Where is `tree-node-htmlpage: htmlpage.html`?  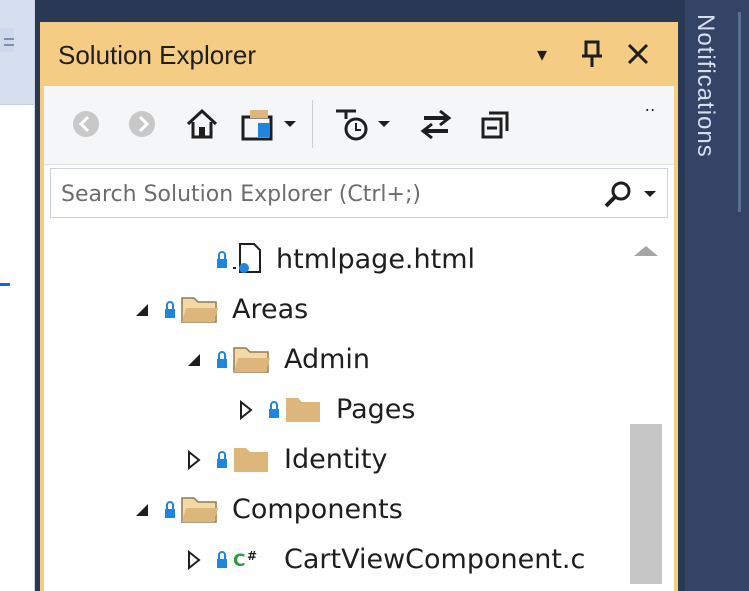
tree-node-htmlpage: htmlpage.html is located at coordinates (332, 260).